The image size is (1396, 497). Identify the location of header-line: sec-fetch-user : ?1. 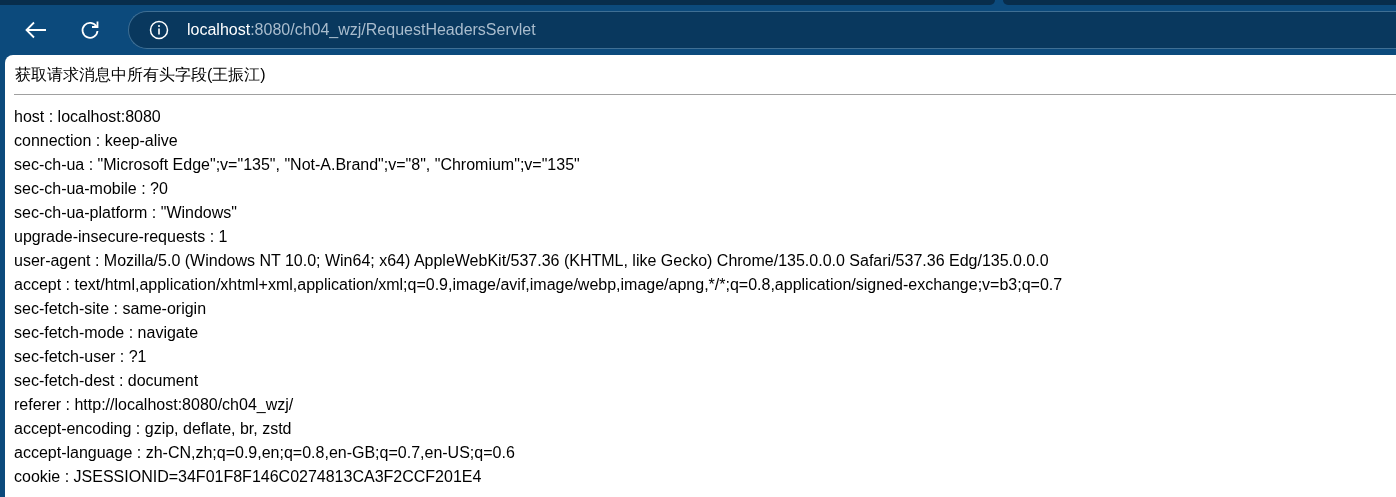
(81, 357).